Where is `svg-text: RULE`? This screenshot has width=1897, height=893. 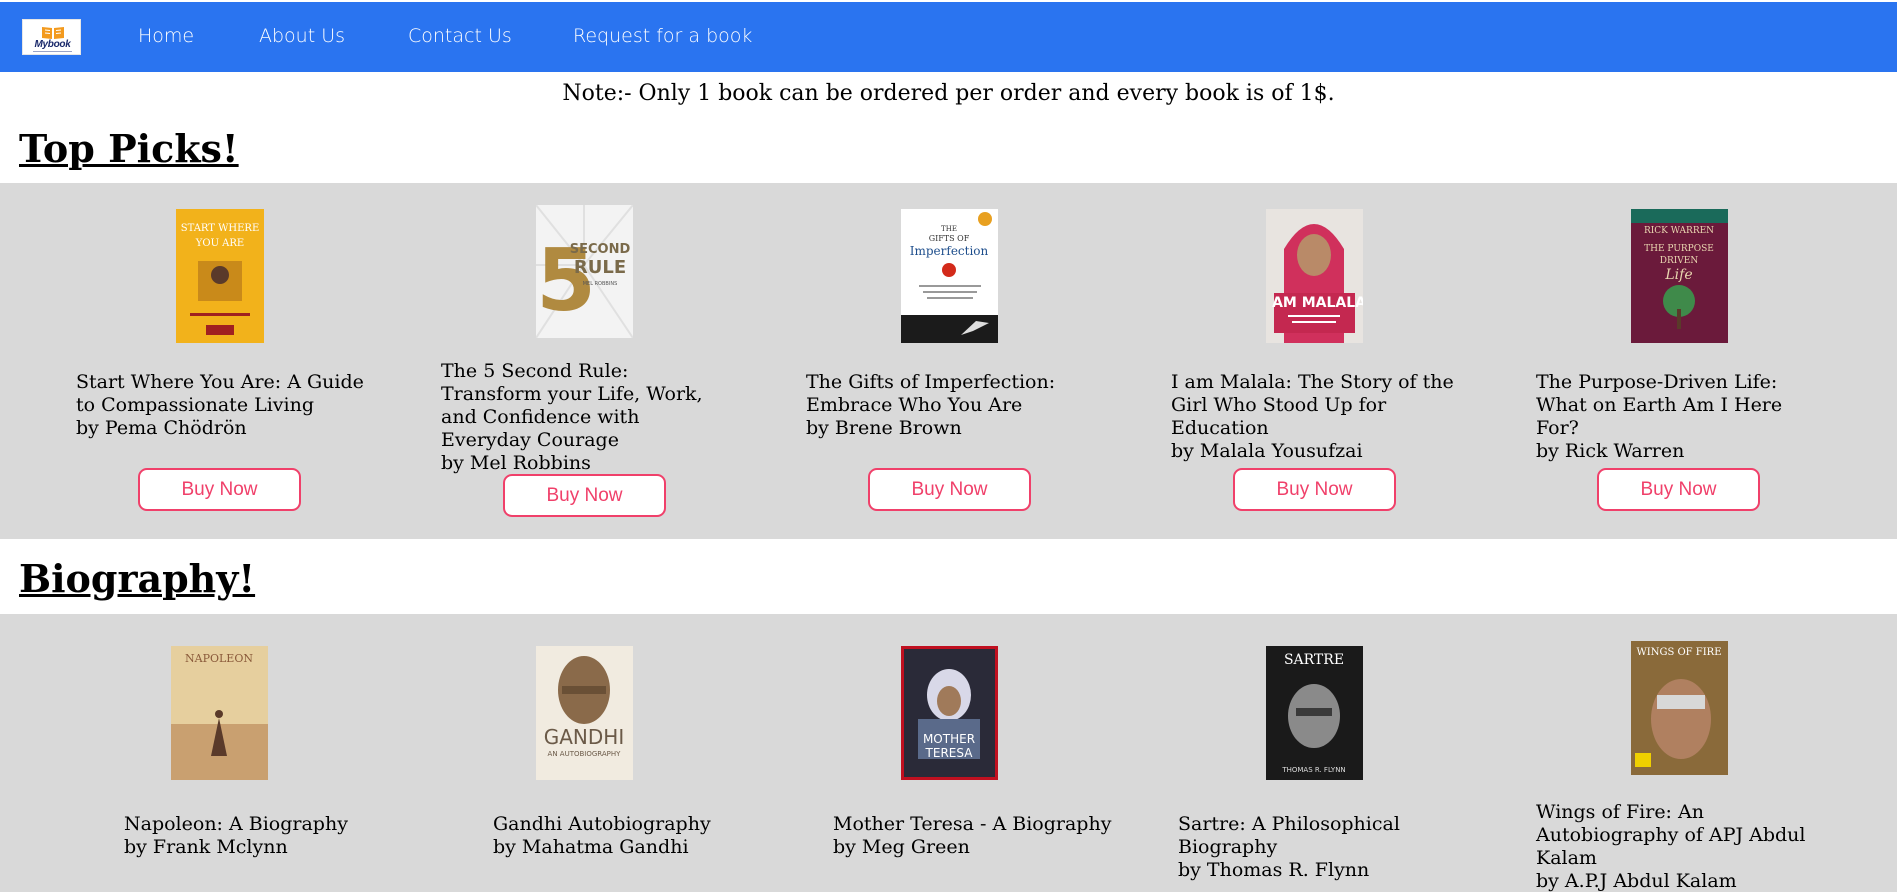 svg-text: RULE is located at coordinates (600, 267).